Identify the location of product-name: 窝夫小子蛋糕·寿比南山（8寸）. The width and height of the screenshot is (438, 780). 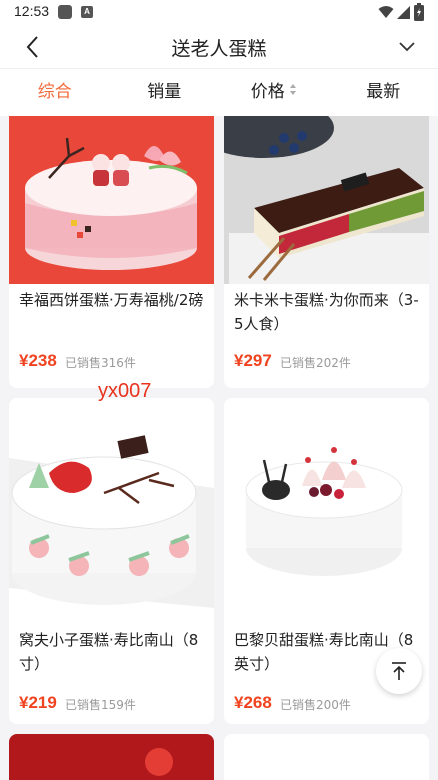
(109, 652).